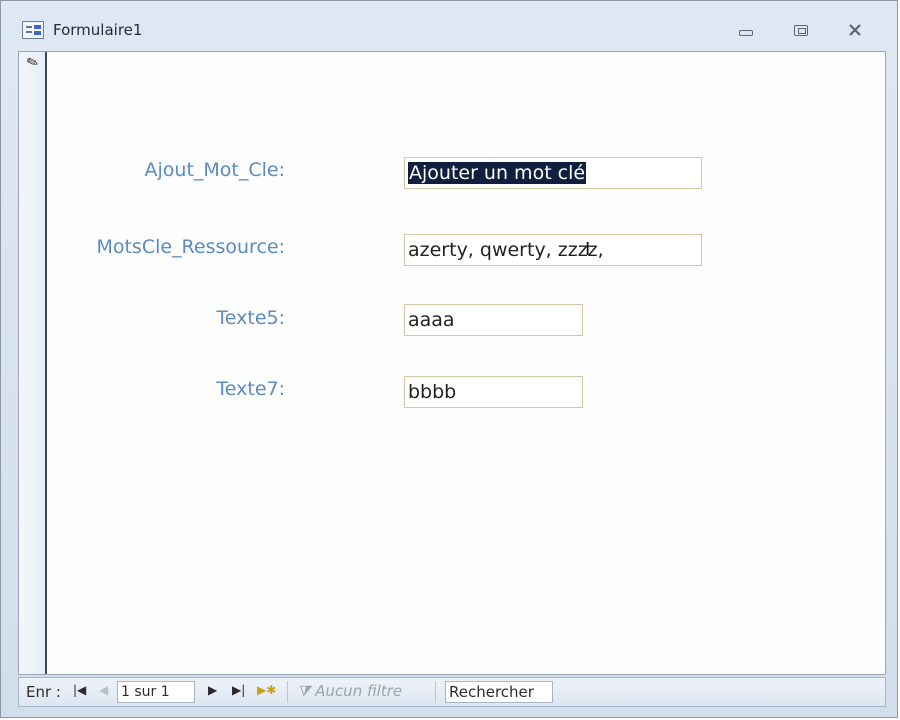  I want to click on label-texte7: Texte7:, so click(250, 389).